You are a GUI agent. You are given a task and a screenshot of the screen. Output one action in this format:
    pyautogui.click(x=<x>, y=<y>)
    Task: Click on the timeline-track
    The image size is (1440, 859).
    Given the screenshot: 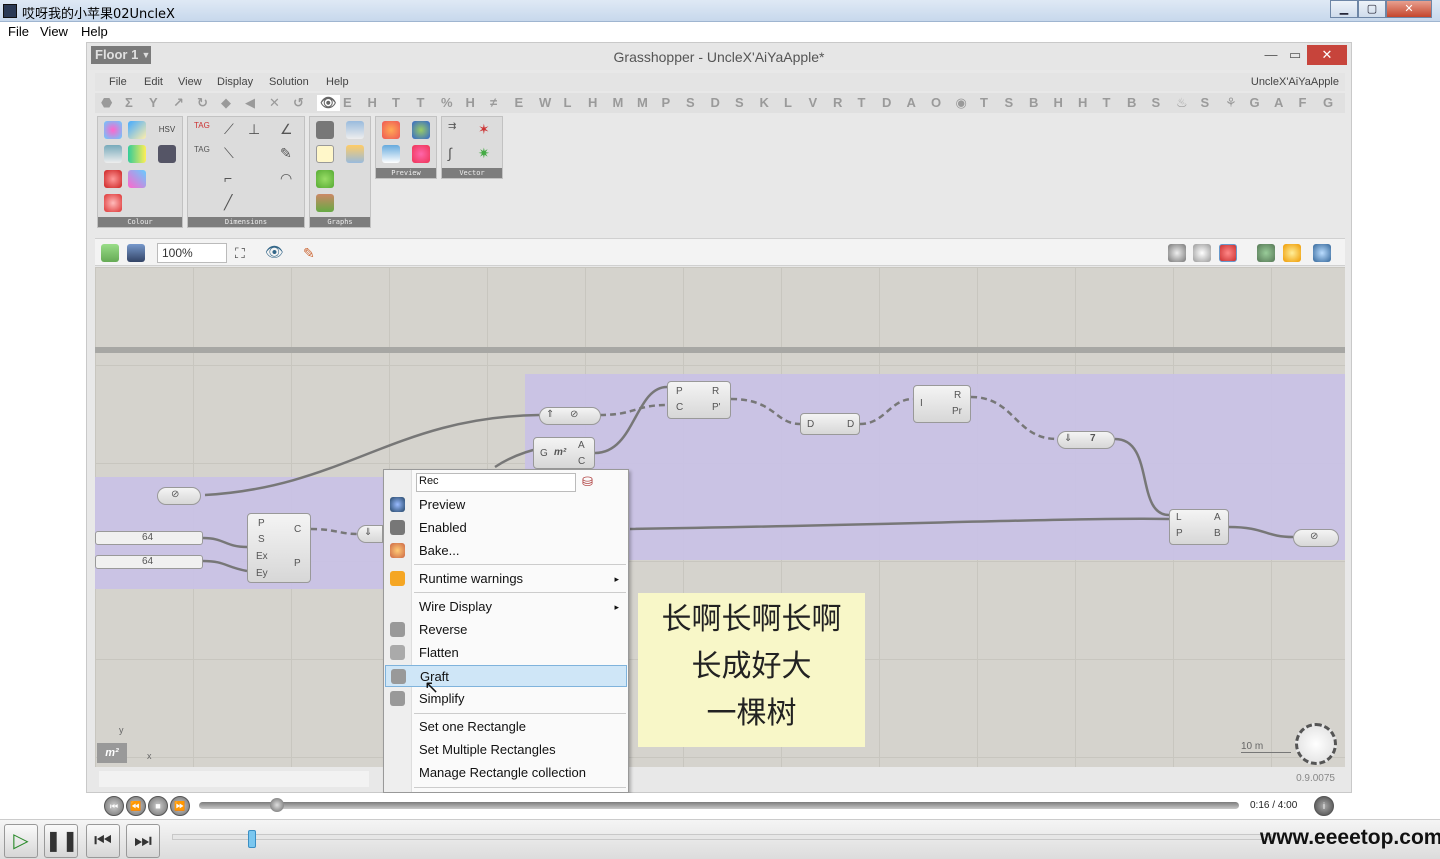 What is the action you would take?
    pyautogui.click(x=722, y=837)
    